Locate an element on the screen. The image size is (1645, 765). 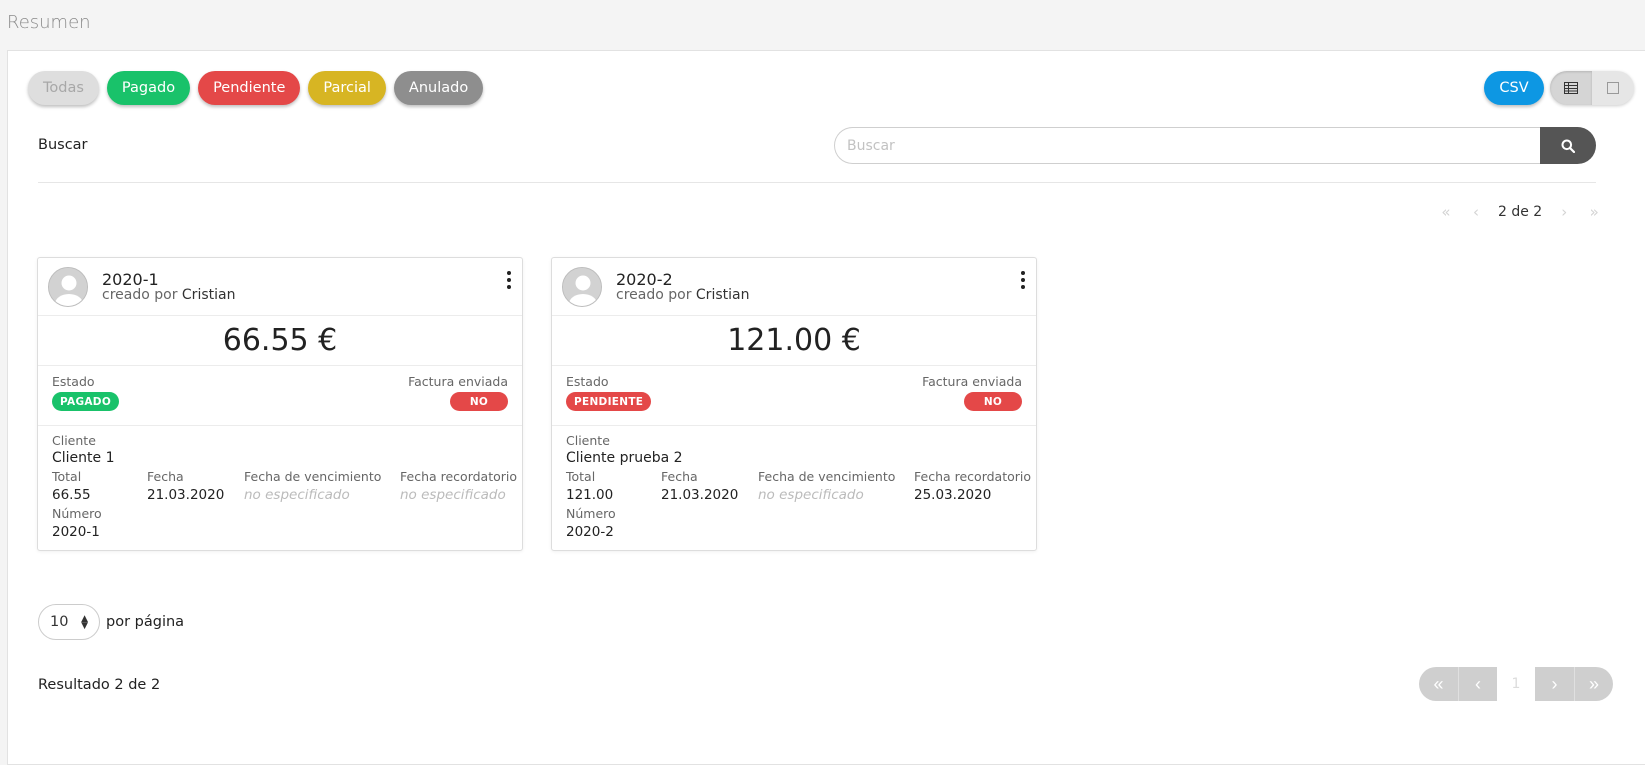
total-value: 121.00 is located at coordinates (590, 495).